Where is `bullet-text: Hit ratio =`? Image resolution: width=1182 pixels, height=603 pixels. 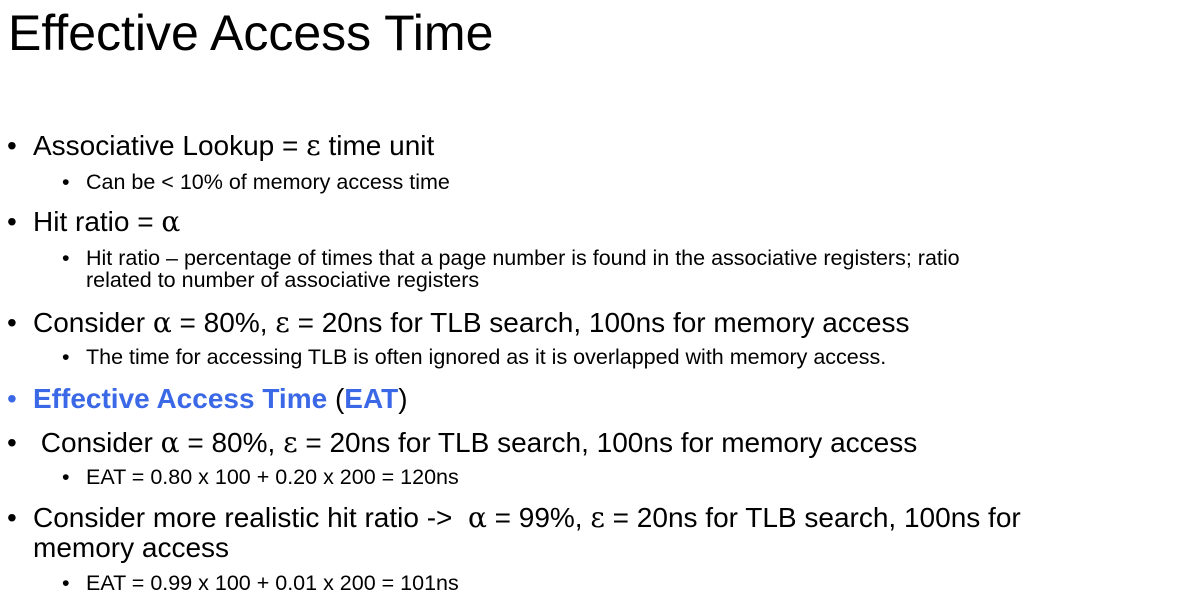
bullet-text: Hit ratio = is located at coordinates (97, 221).